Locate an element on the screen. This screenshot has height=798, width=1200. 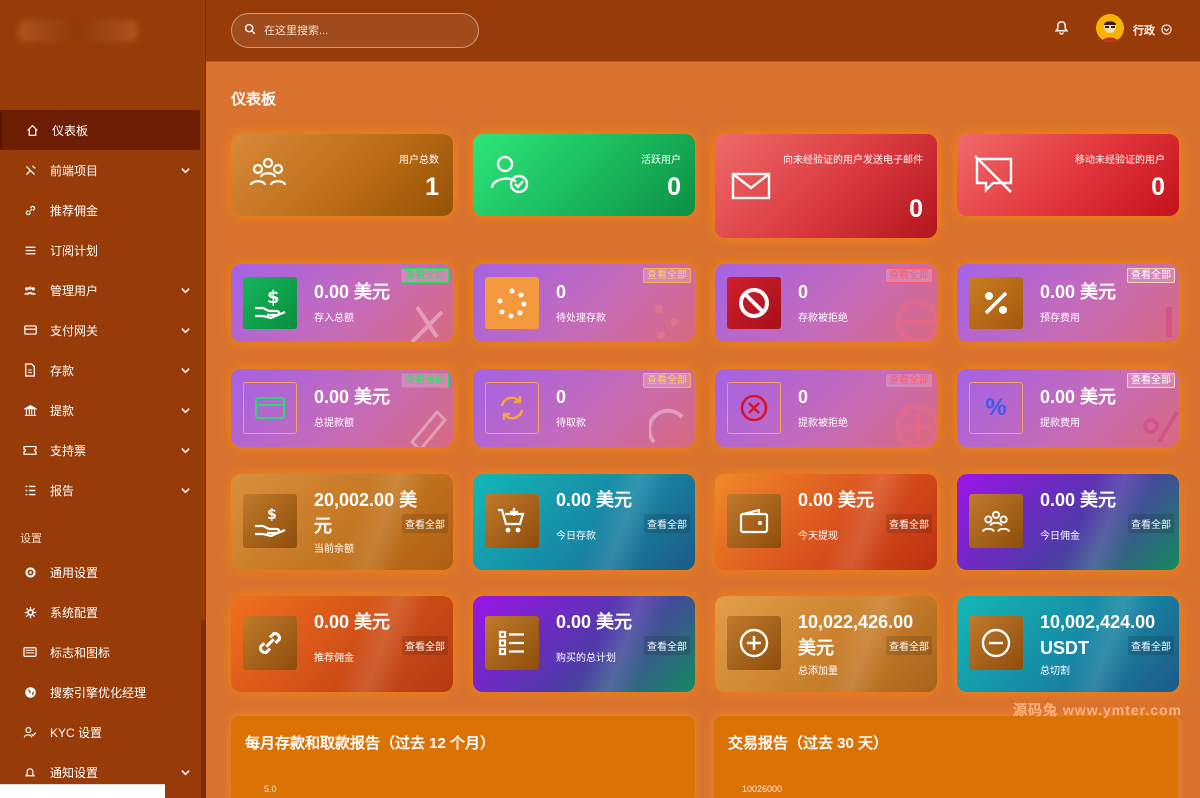
sidebar-item-deposits: 存款 is located at coordinates (103, 370).